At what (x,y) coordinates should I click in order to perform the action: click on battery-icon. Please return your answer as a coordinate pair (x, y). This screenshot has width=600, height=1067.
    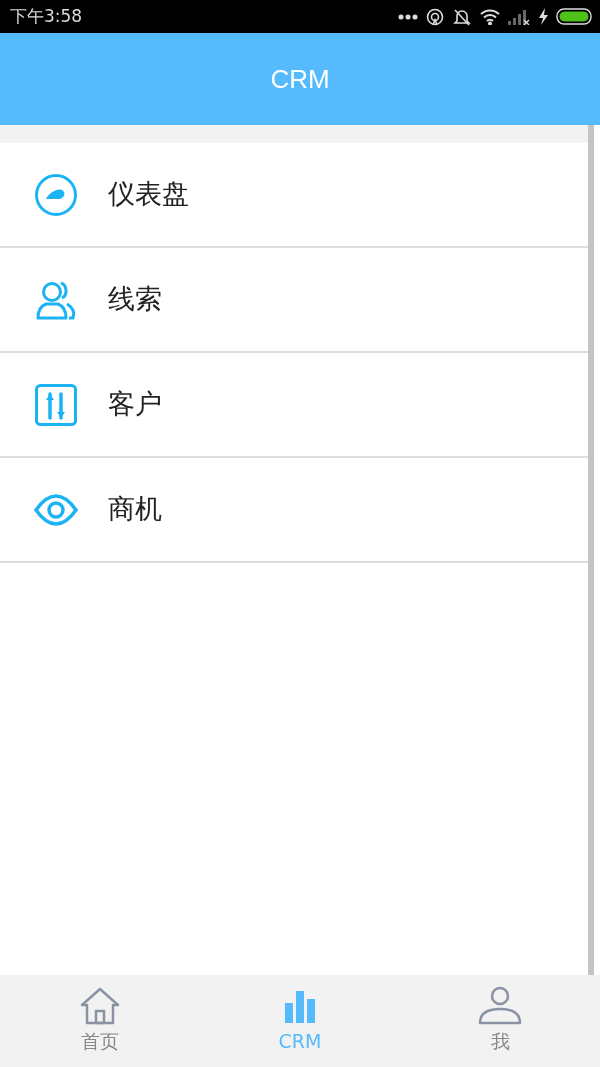
    Looking at the image, I should click on (574, 16).